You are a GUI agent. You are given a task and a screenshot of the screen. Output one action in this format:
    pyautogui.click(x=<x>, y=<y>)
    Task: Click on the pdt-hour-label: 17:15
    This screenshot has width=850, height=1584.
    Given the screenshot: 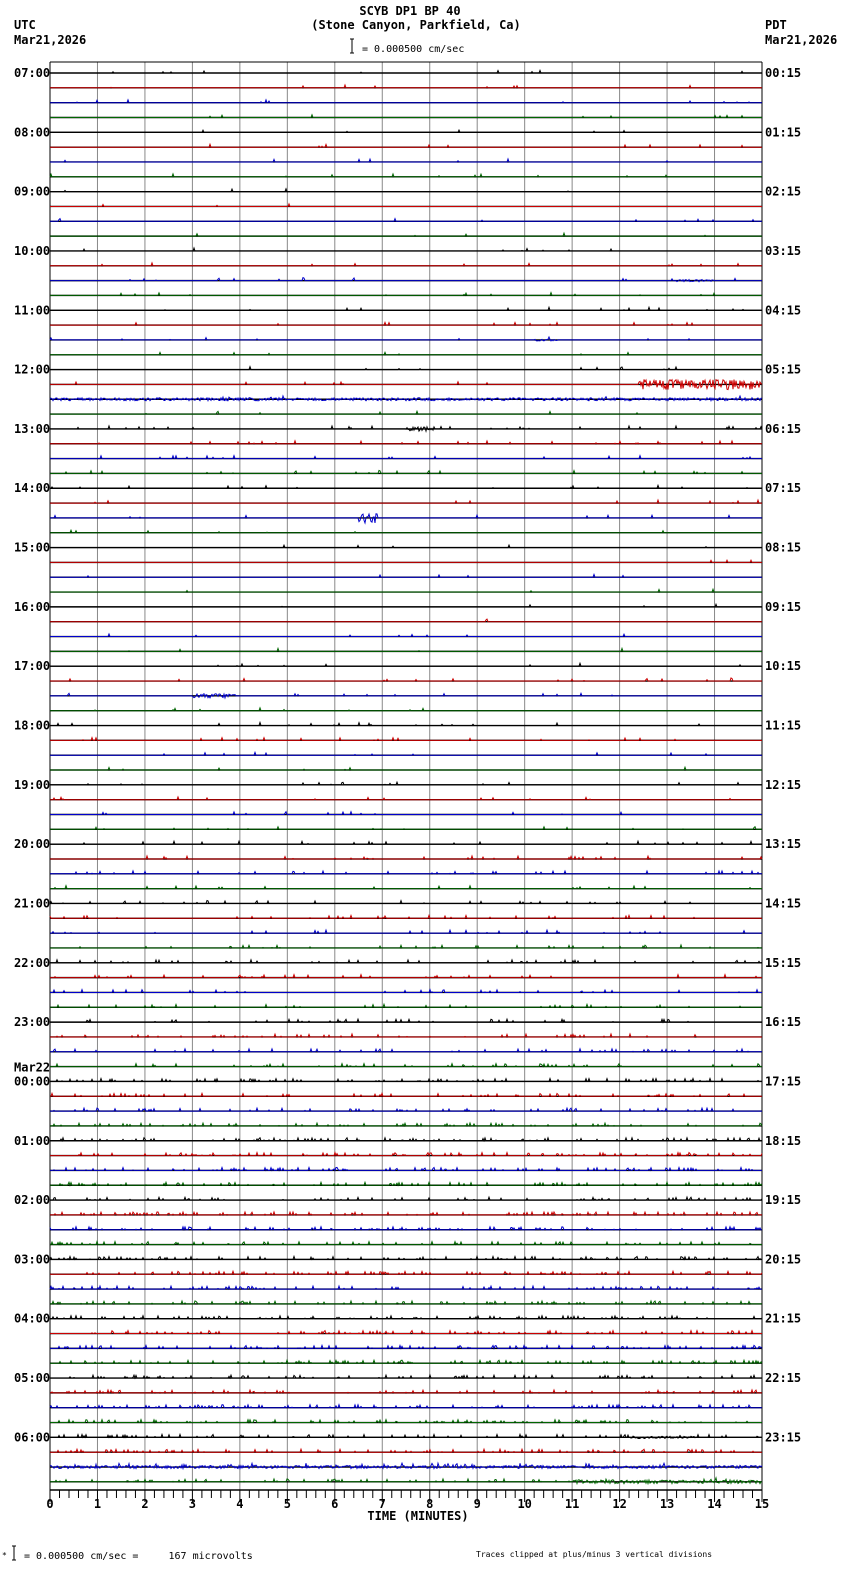 What is the action you would take?
    pyautogui.click(x=783, y=1081)
    